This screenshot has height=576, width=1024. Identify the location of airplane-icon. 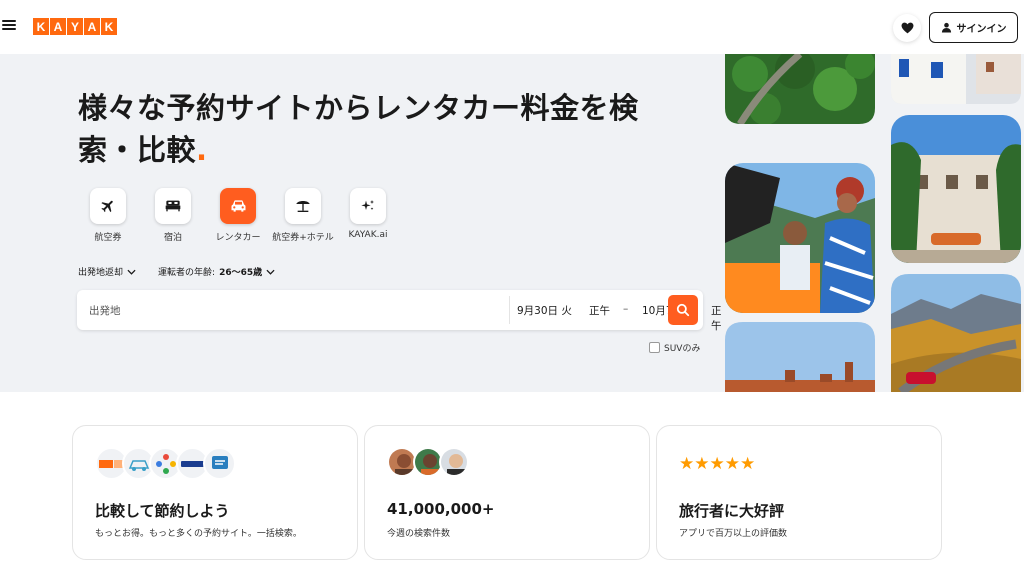
(107, 206).